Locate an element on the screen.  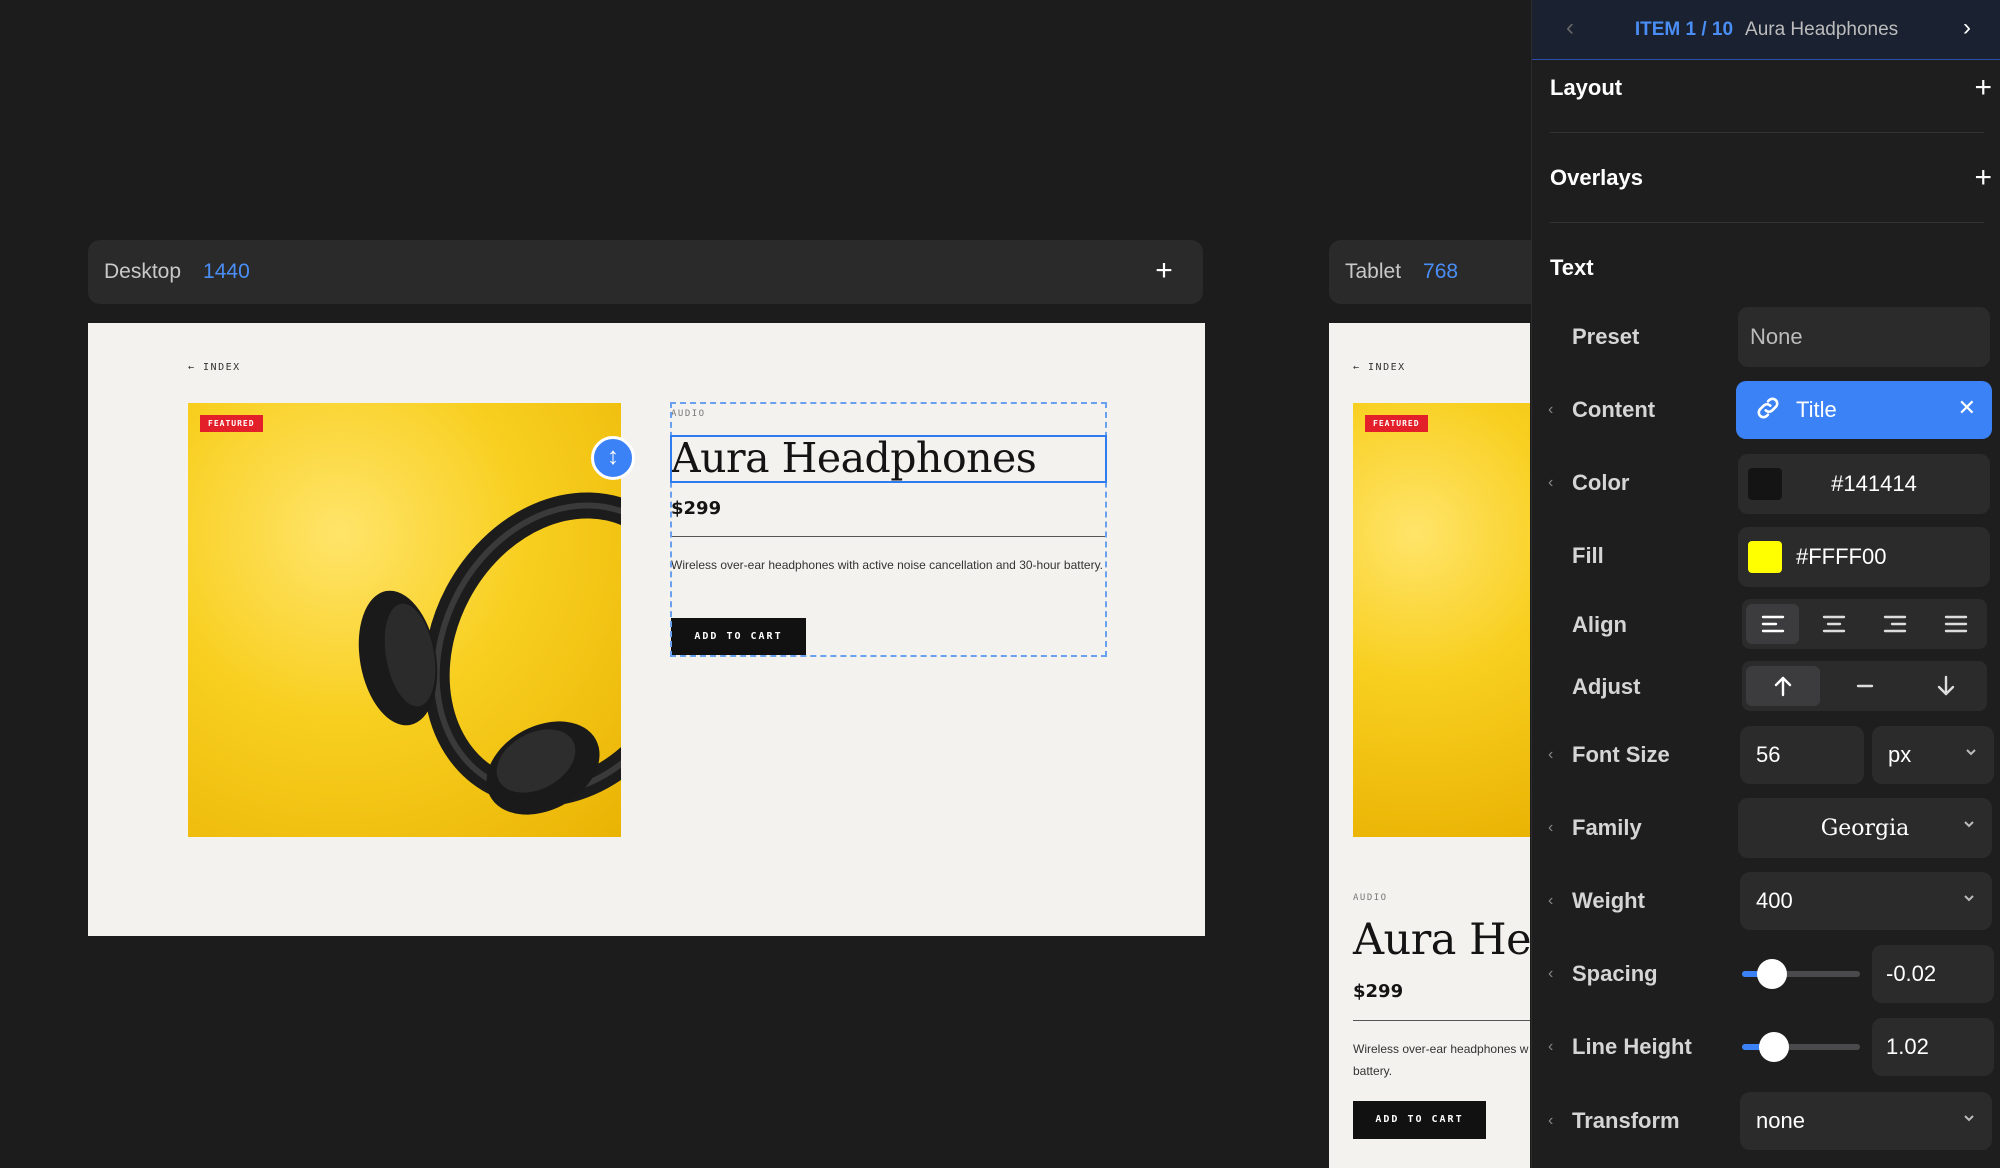
align-label: Align is located at coordinates (1599, 624).